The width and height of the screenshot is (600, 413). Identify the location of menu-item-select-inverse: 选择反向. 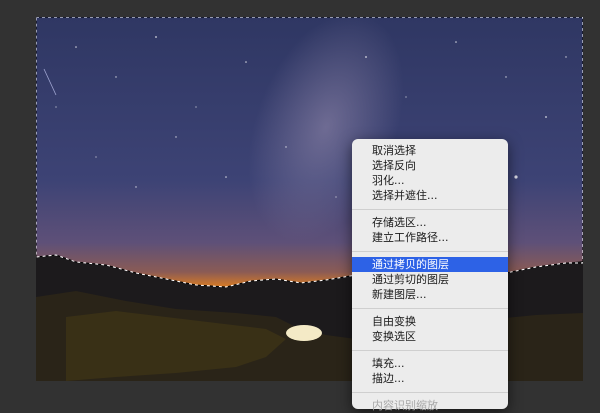
(430, 165).